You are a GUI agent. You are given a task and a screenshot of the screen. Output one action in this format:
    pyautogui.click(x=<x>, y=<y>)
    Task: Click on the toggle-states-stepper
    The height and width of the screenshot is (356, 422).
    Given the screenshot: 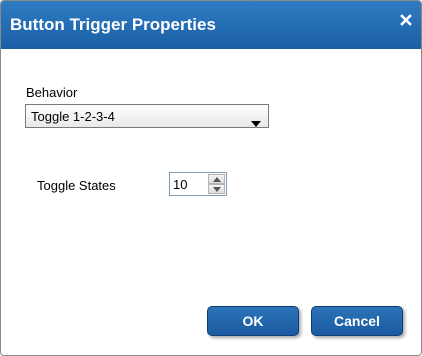 What is the action you would take?
    pyautogui.click(x=198, y=184)
    